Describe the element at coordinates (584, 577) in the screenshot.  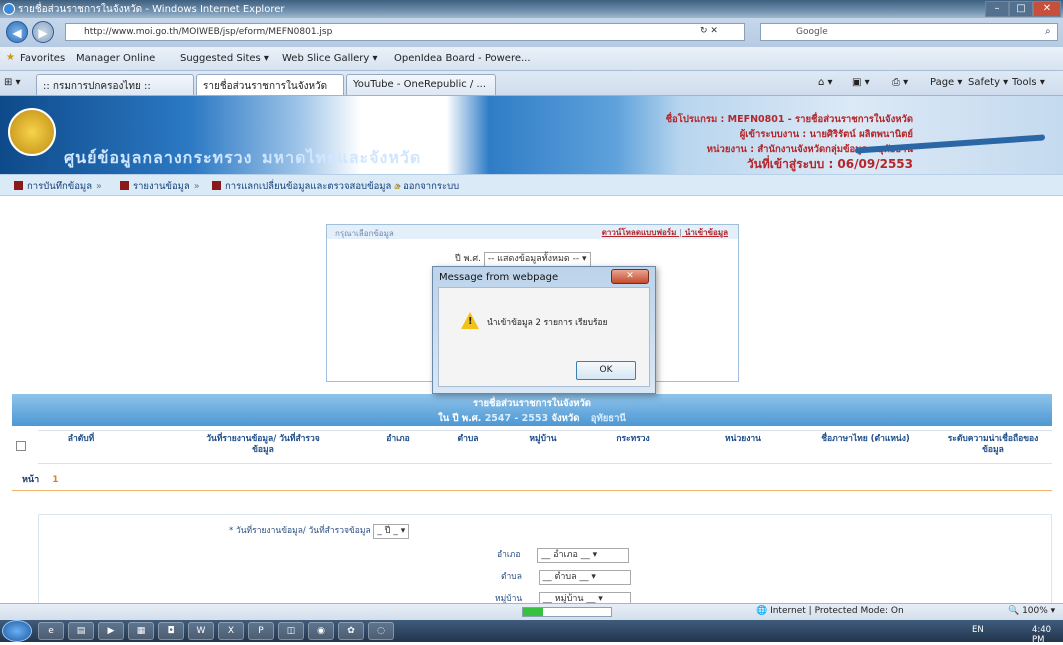
I see `subdistrict-select: __ ตำบล __ ▾` at that location.